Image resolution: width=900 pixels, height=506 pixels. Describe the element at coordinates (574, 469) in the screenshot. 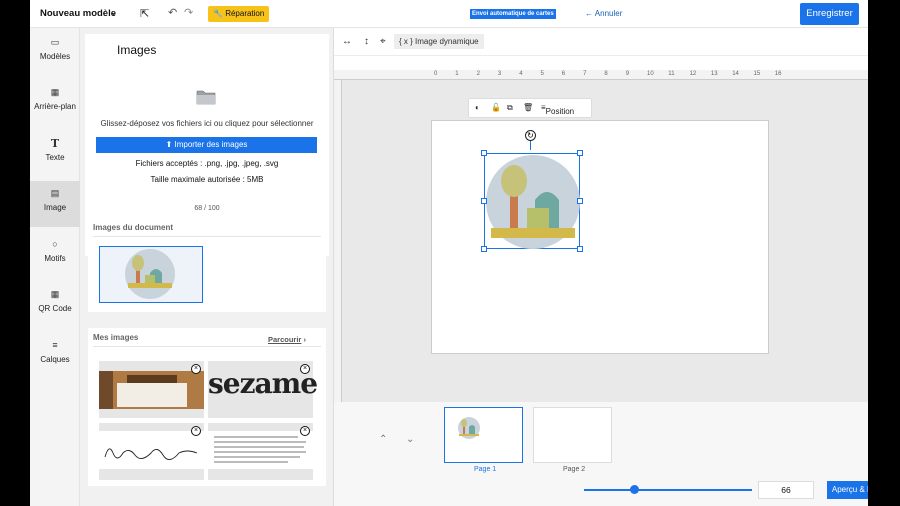

I see `page-label-2: Page 2` at that location.